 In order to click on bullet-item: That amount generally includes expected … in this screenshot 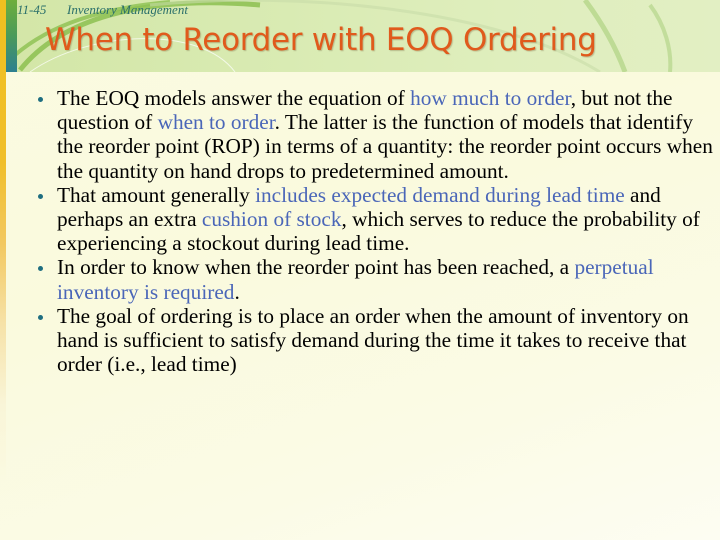, I will do `click(376, 219)`.